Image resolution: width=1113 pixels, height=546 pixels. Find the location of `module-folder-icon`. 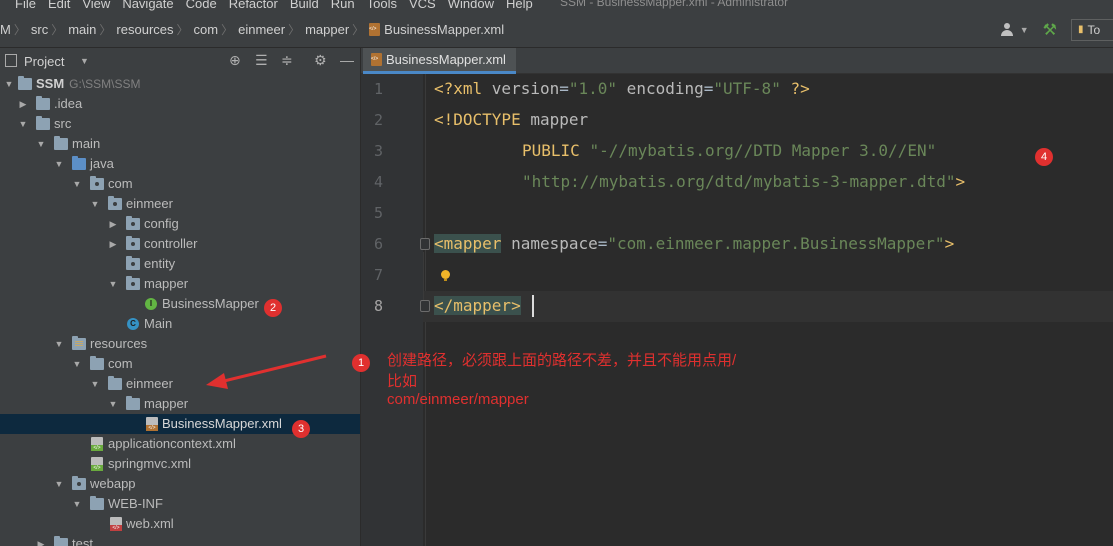

module-folder-icon is located at coordinates (25, 83).